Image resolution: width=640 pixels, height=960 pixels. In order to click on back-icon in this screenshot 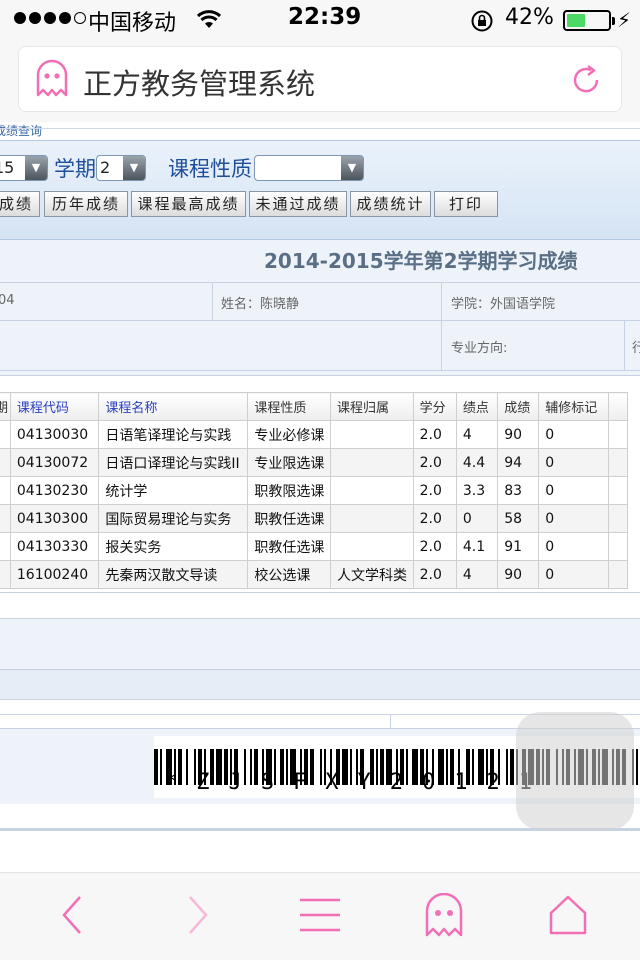, I will do `click(72, 915)`.